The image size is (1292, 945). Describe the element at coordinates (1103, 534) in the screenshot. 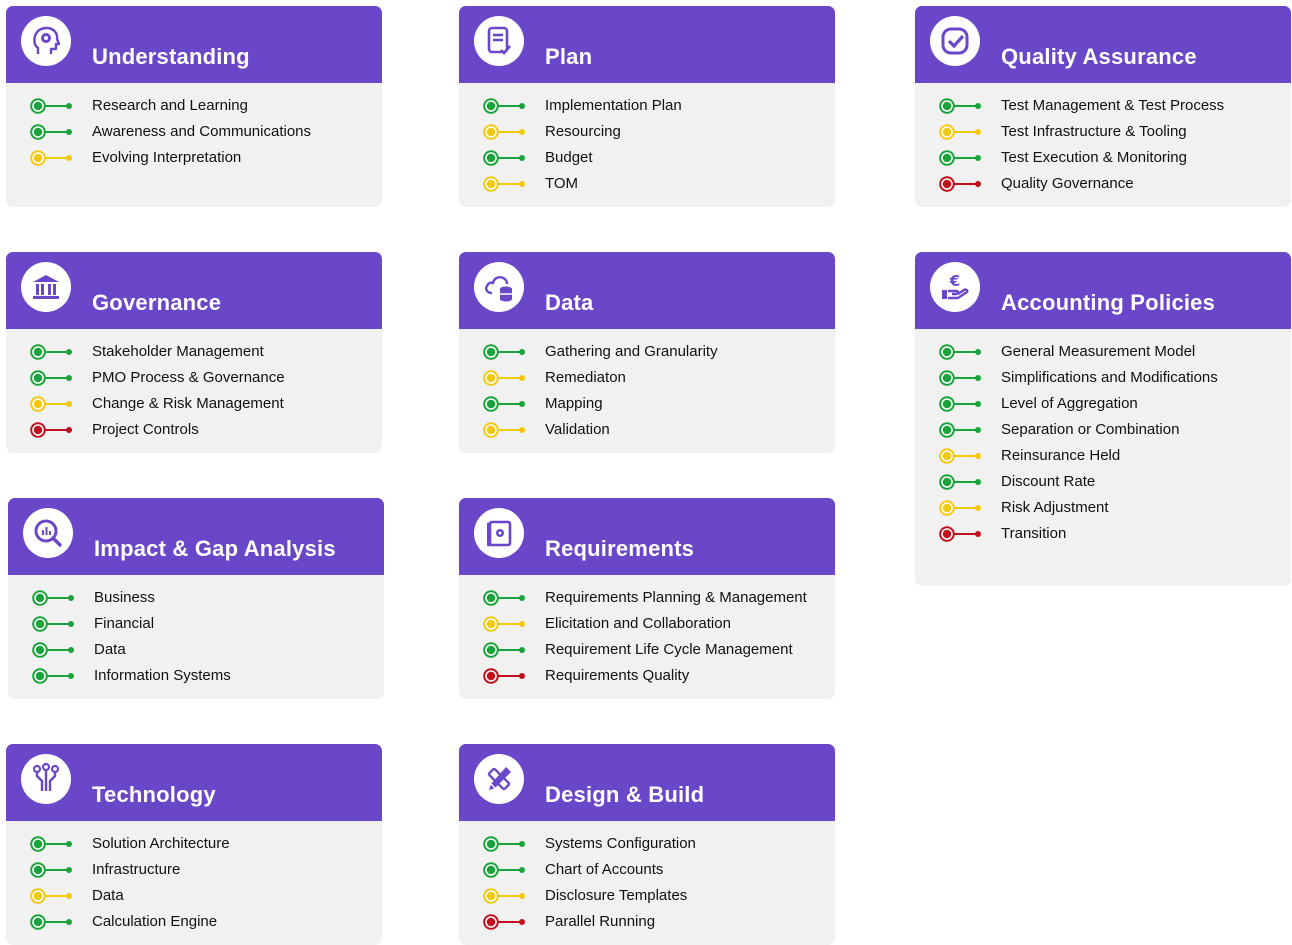

I see `list-item: Transition` at that location.